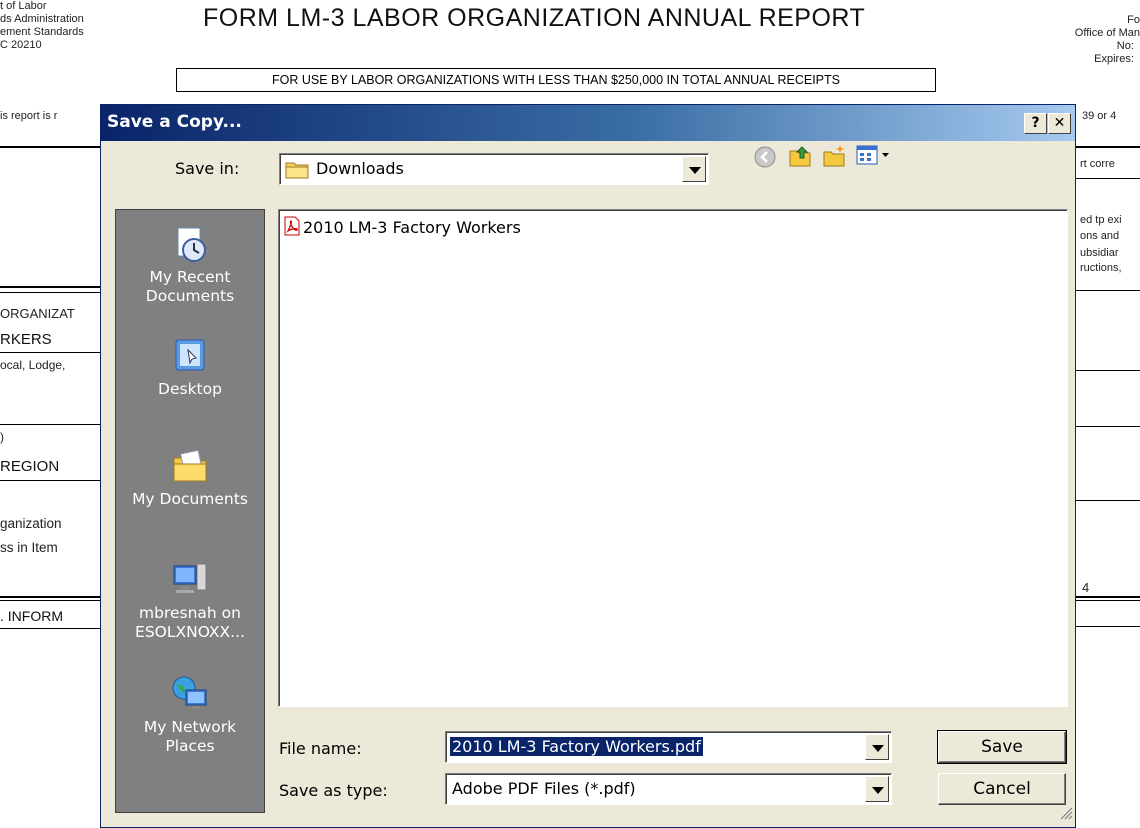 This screenshot has height=828, width=1140. I want to click on pdf-icon, so click(292, 228).